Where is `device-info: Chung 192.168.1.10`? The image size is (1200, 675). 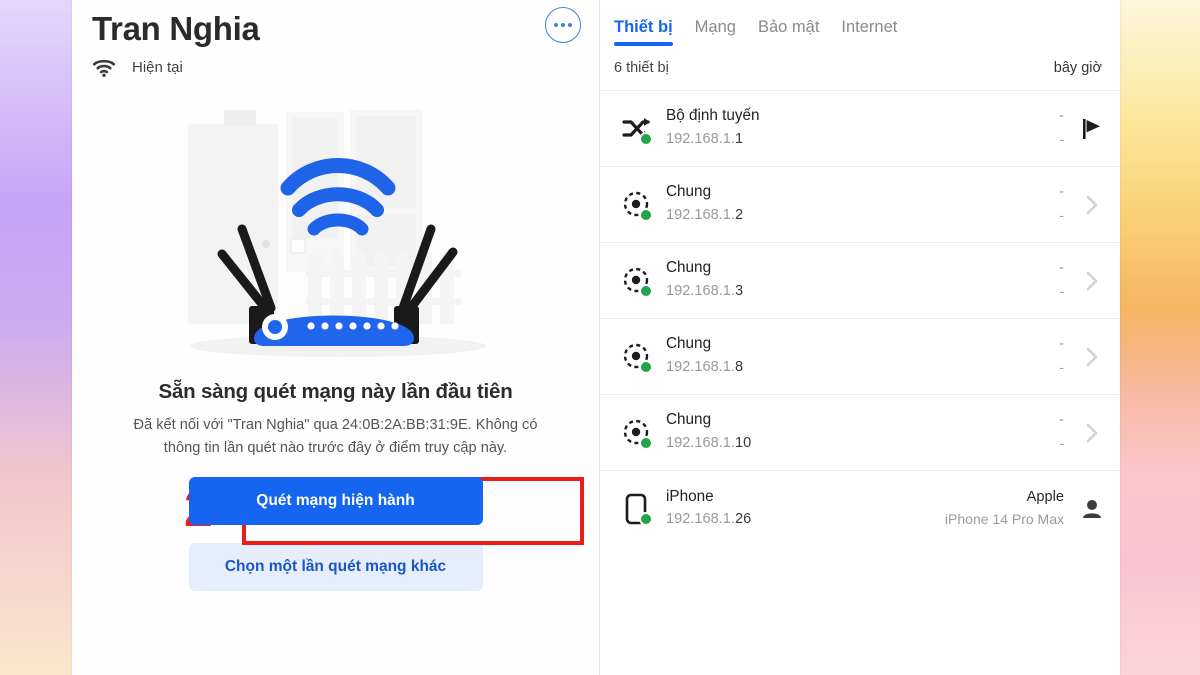 device-info: Chung 192.168.1.10 is located at coordinates (824, 432).